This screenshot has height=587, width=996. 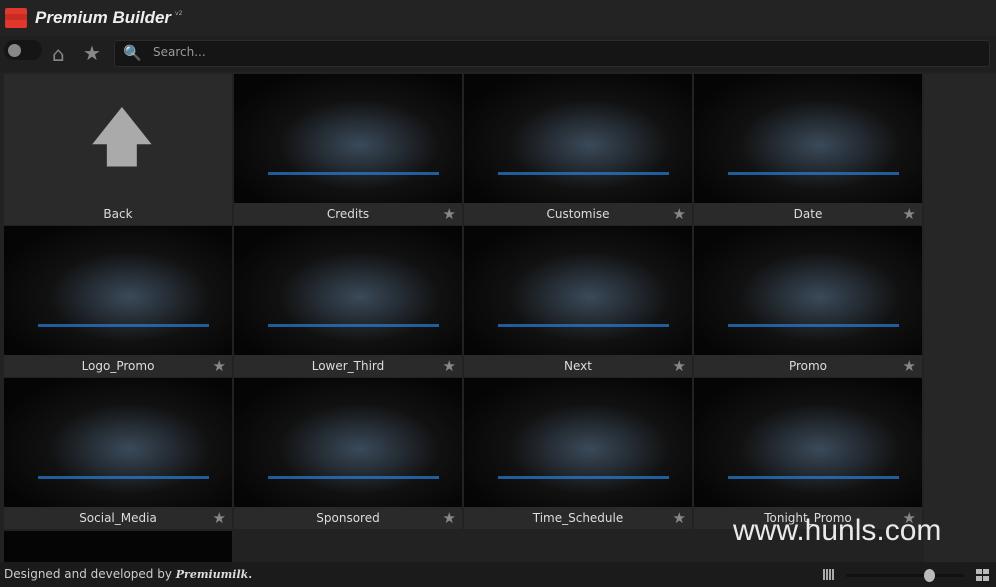 I want to click on grid-item-next: Next ★, so click(x=578, y=301).